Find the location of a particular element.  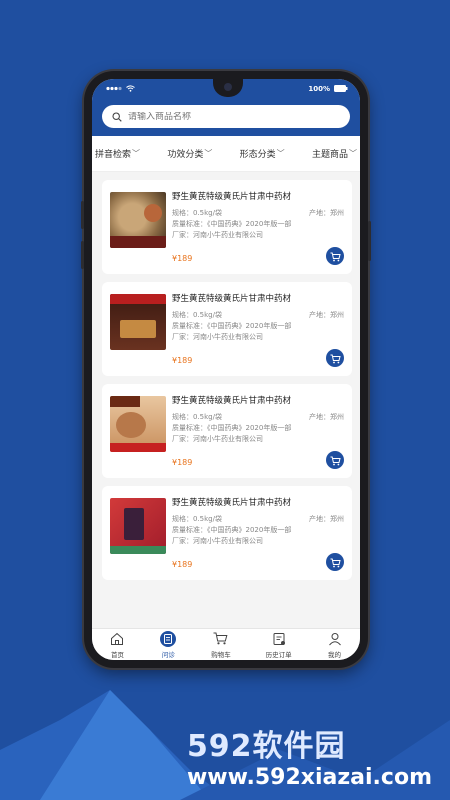

wifi-icon is located at coordinates (130, 89).